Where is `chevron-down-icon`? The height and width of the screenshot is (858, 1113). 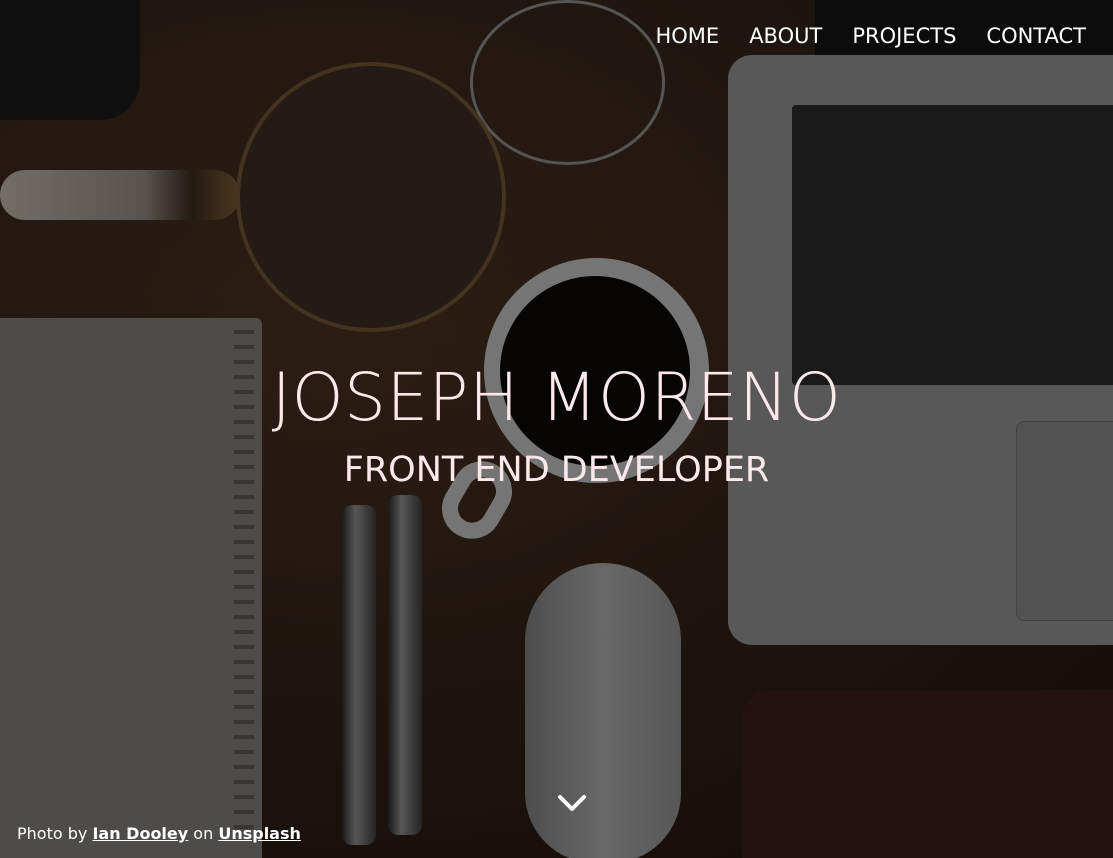 chevron-down-icon is located at coordinates (572, 803).